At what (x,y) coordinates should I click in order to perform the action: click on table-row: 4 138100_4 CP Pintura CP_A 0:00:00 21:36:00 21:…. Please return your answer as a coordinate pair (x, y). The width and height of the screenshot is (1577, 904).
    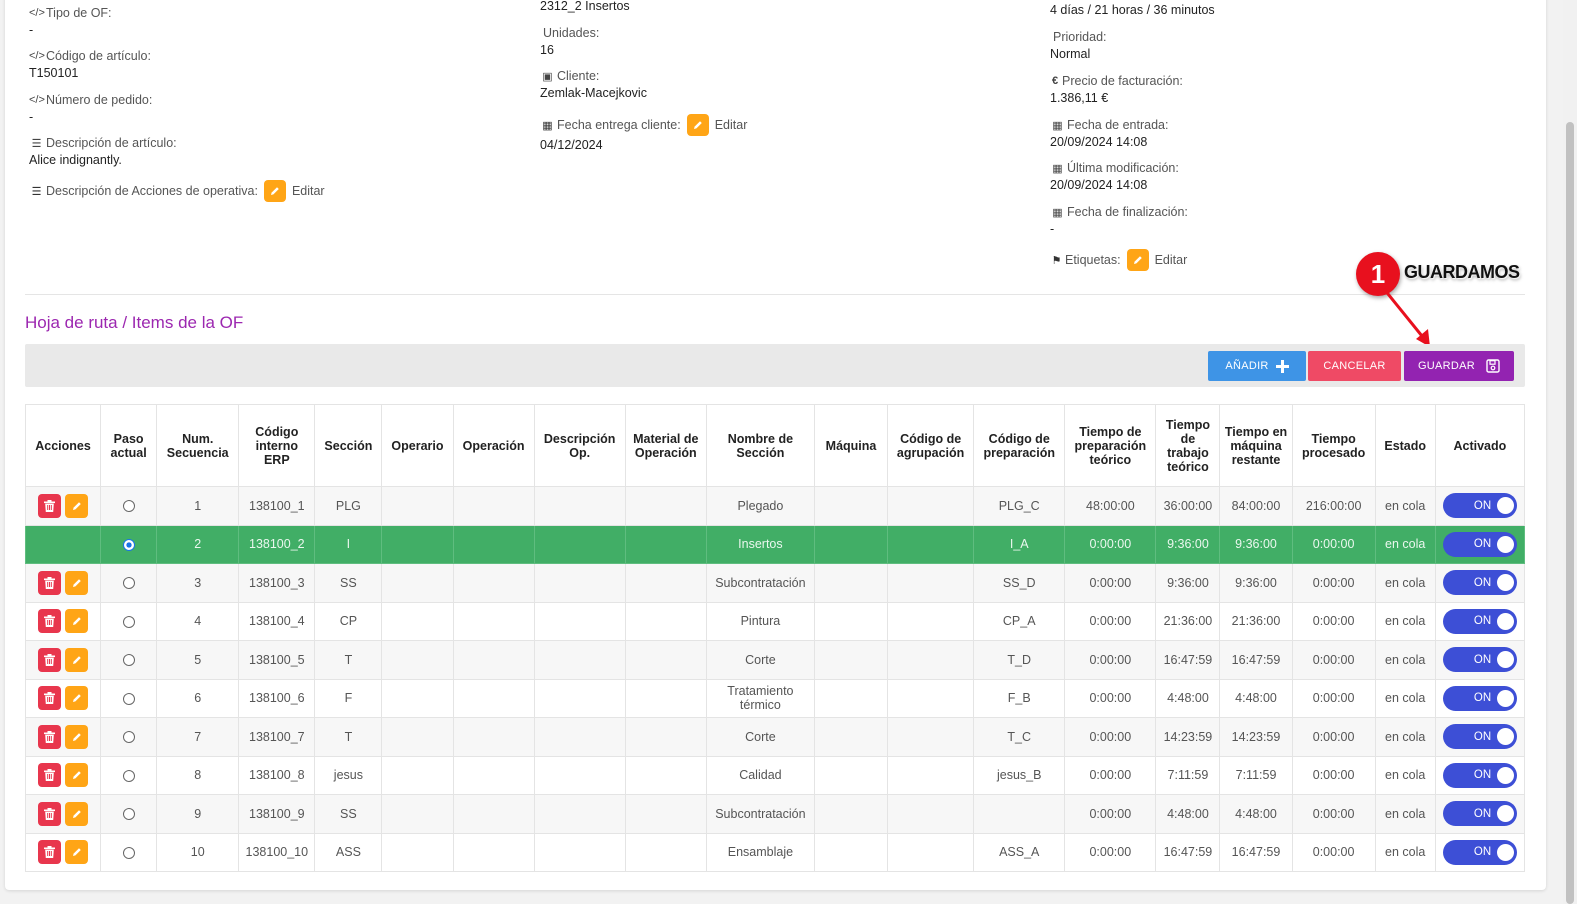
    Looking at the image, I should click on (775, 621).